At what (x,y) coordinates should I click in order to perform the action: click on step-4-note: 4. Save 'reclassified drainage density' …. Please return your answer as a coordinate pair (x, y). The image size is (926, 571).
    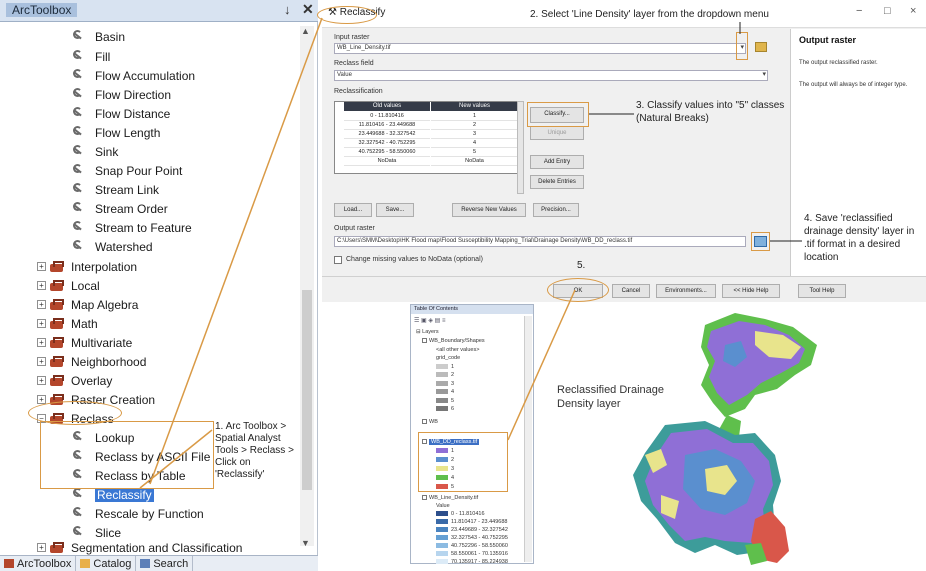
    Looking at the image, I should click on (859, 238).